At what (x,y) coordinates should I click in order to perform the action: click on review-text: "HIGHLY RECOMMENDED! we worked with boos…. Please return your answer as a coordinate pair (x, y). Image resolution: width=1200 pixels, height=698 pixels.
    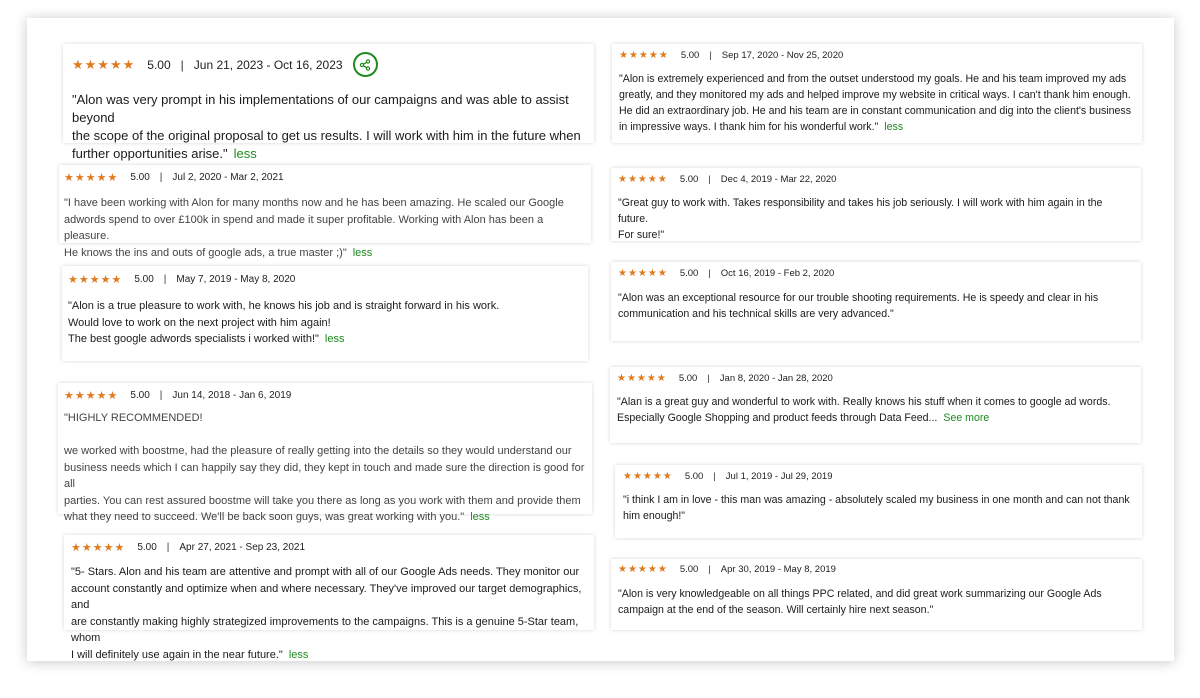
    Looking at the image, I should click on (324, 467).